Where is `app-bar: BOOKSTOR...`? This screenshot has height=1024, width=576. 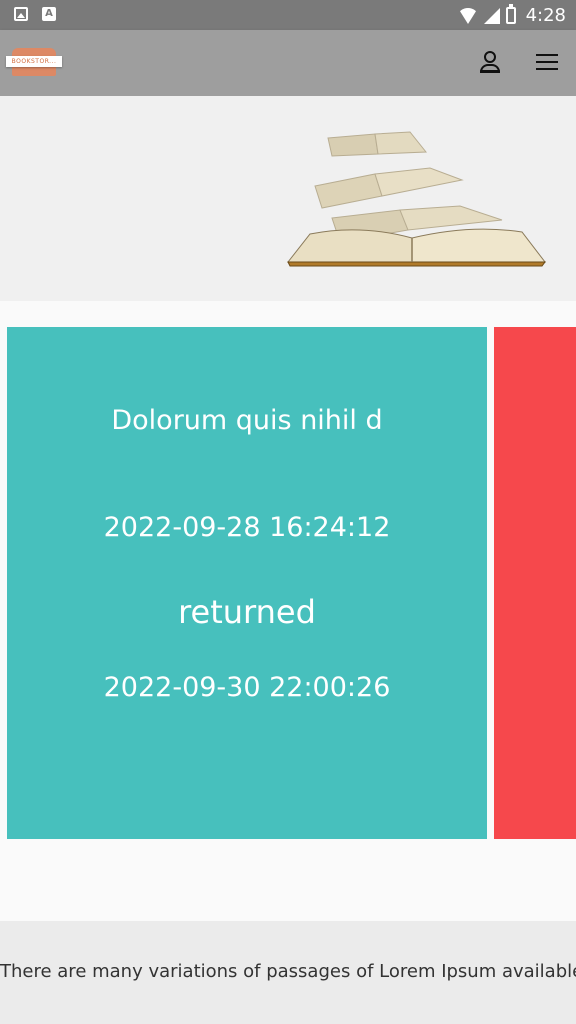 app-bar: BOOKSTOR... is located at coordinates (288, 63).